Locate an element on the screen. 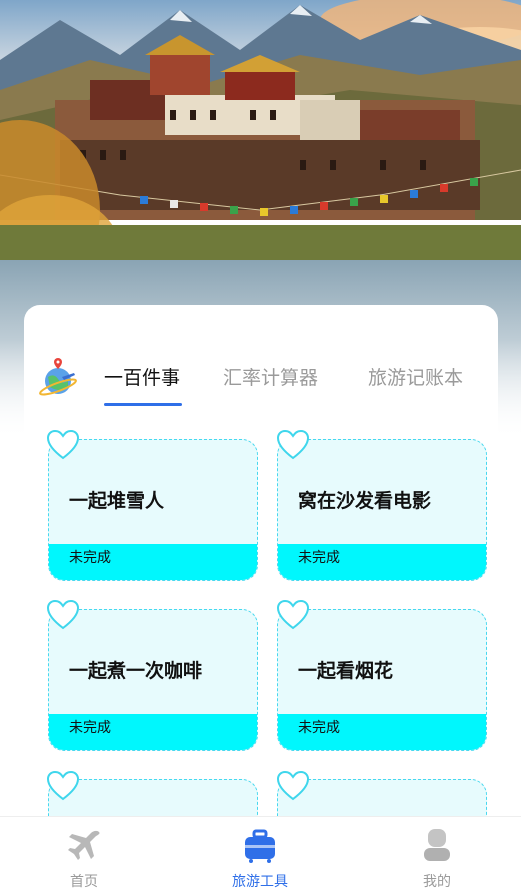  card-title: 窝在沙发看电影 is located at coordinates (365, 501).